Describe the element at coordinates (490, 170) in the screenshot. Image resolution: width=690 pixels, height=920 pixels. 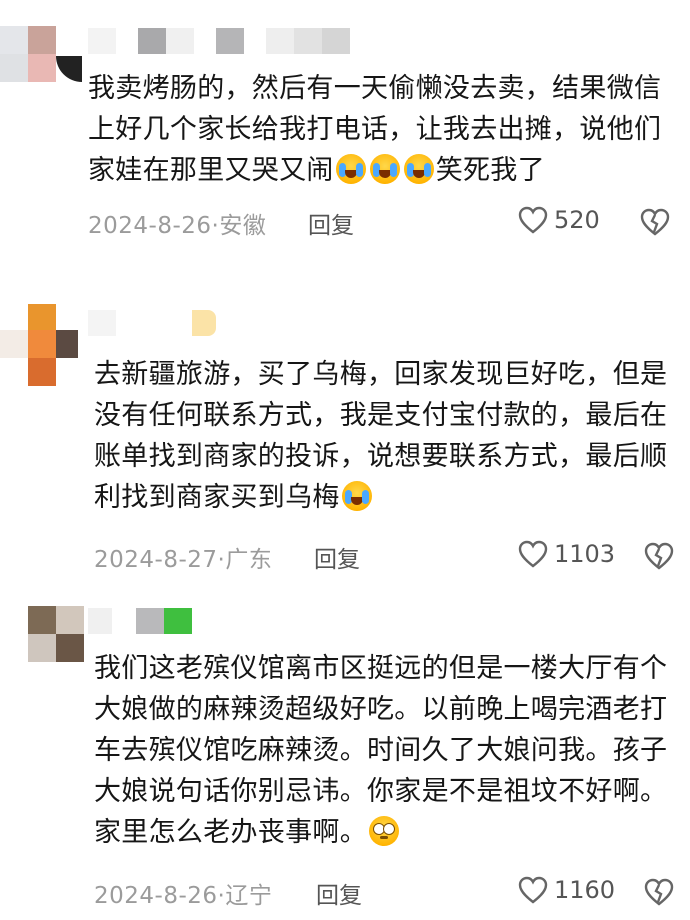
I see `comment-text-part: 笑死我了` at that location.